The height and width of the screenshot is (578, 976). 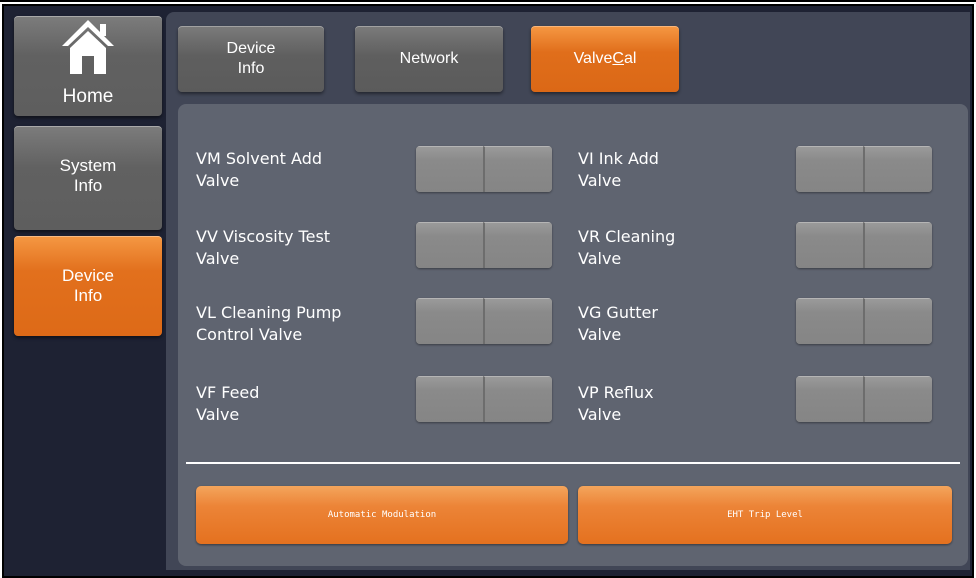 What do you see at coordinates (88, 165) in the screenshot?
I see `system-info-line1: System` at bounding box center [88, 165].